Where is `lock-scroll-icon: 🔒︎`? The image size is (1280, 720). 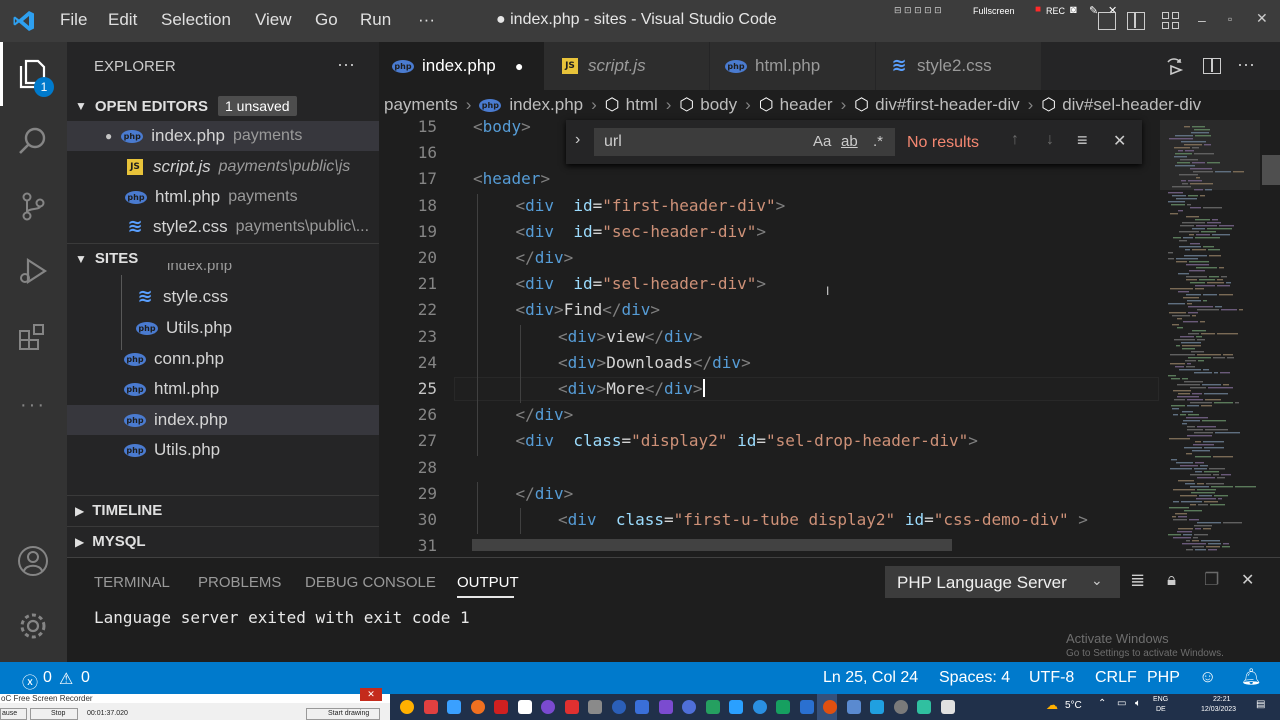 lock-scroll-icon: 🔒︎ is located at coordinates (1171, 580).